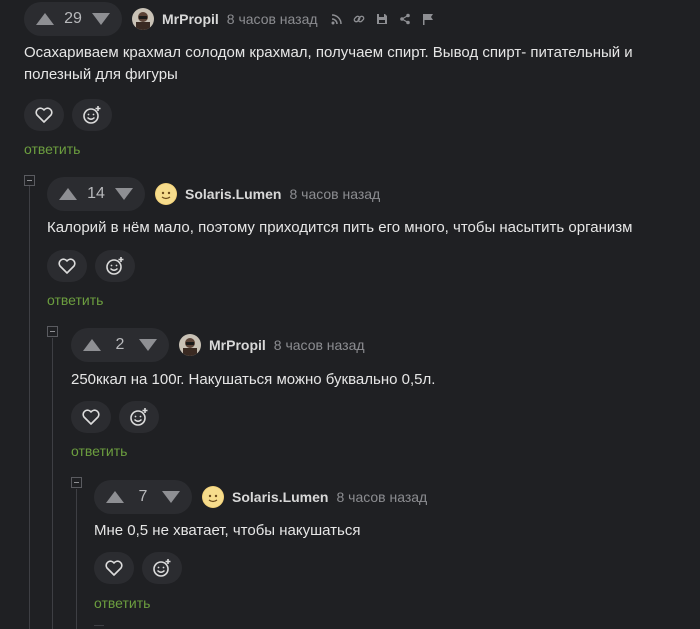 The image size is (700, 629). I want to click on score: 2, so click(120, 344).